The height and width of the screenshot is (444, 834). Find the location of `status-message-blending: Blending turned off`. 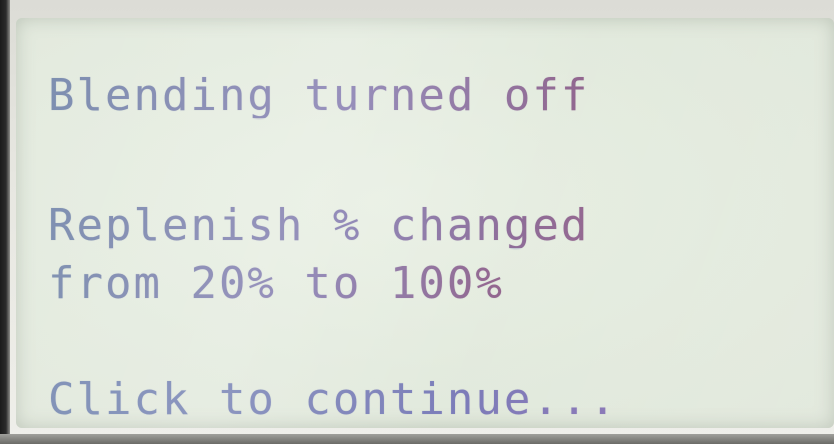

status-message-blending: Blending turned off is located at coordinates (319, 95).